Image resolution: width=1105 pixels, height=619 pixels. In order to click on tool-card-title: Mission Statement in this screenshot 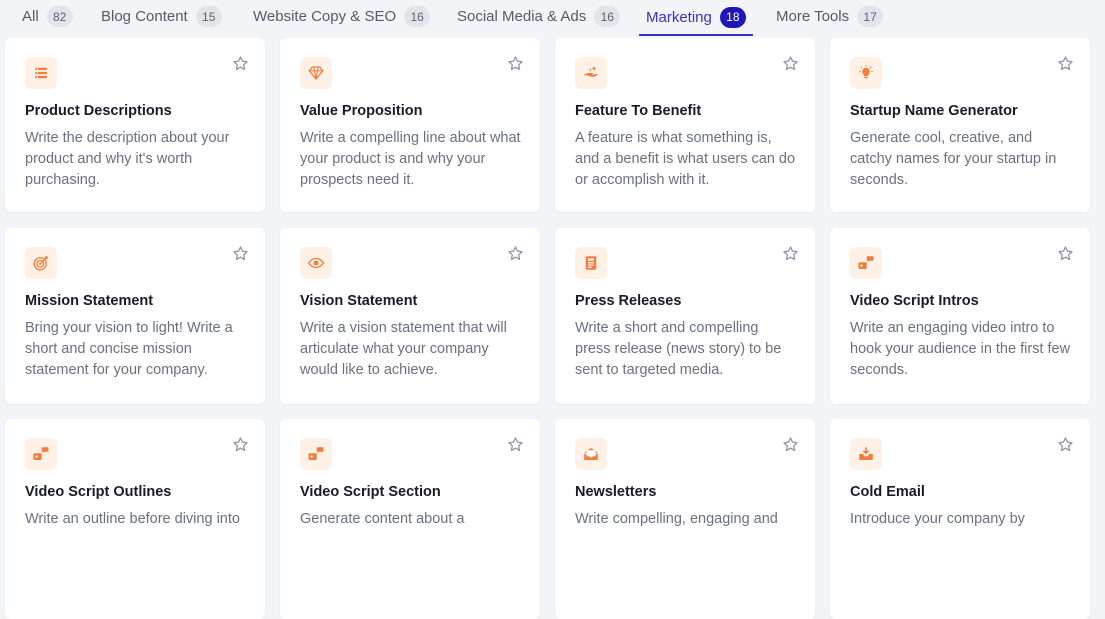, I will do `click(89, 301)`.